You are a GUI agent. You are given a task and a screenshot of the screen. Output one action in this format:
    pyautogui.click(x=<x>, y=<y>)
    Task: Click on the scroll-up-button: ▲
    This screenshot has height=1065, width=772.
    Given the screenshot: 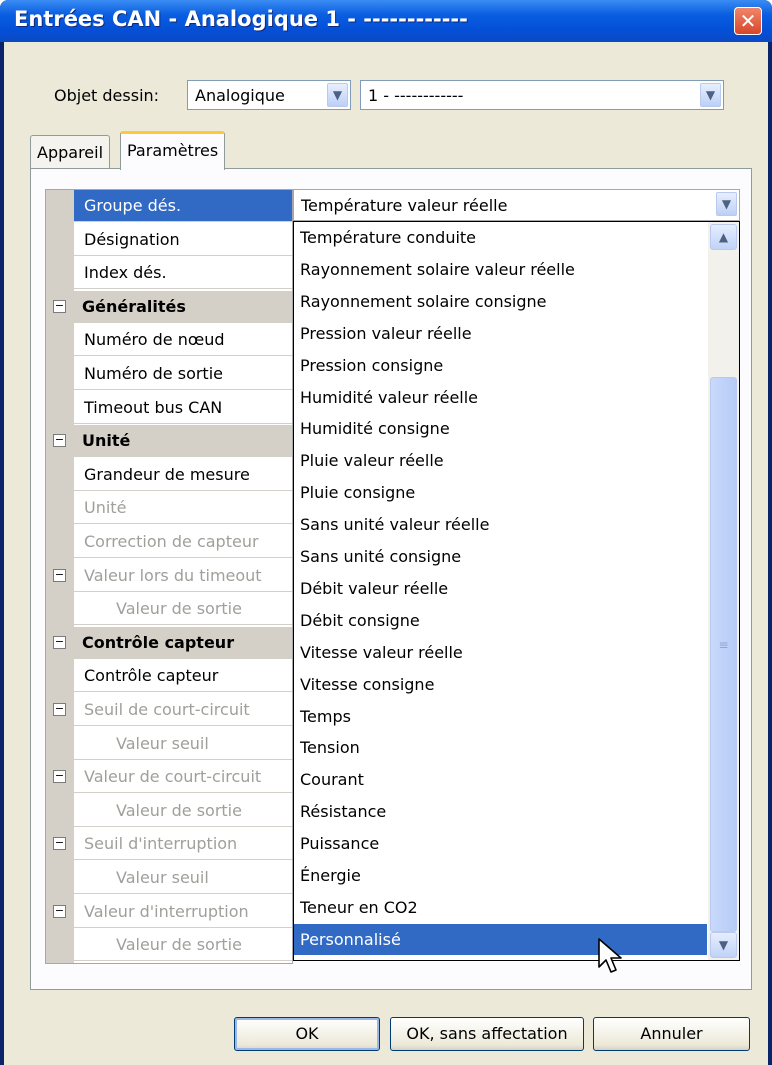 What is the action you would take?
    pyautogui.click(x=723, y=237)
    